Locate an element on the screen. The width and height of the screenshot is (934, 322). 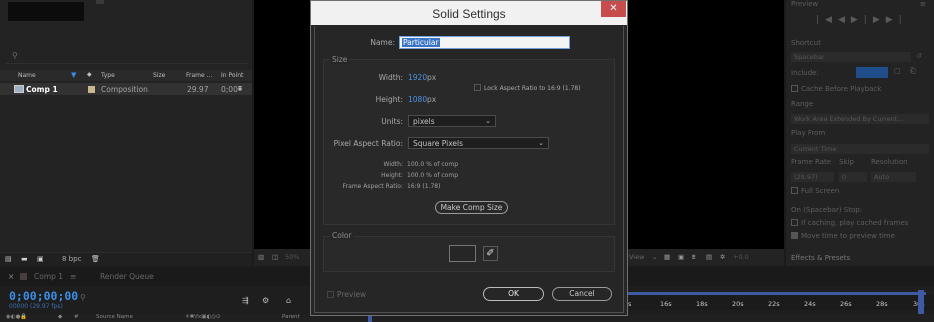
overlay-icon: ▢ is located at coordinates (897, 71).